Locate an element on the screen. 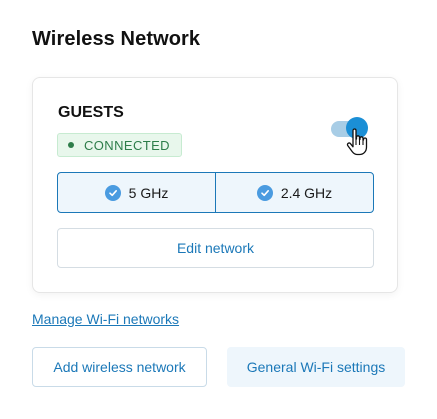 The width and height of the screenshot is (437, 419). band-selector: 5 GHz 2.4 GHz is located at coordinates (215, 192).